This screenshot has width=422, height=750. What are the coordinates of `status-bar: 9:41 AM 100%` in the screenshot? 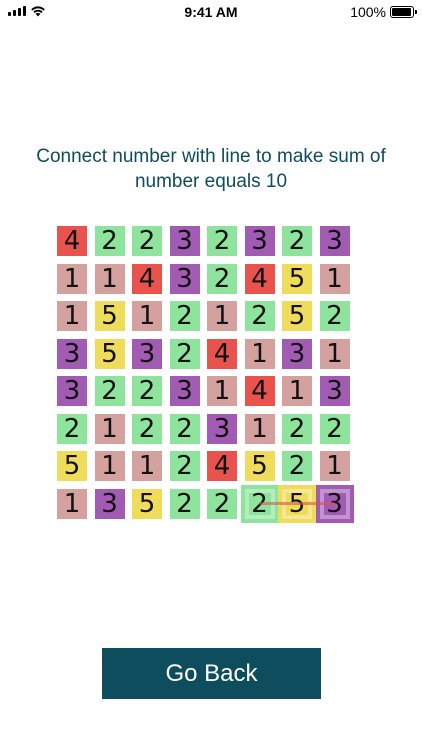 It's located at (211, 12).